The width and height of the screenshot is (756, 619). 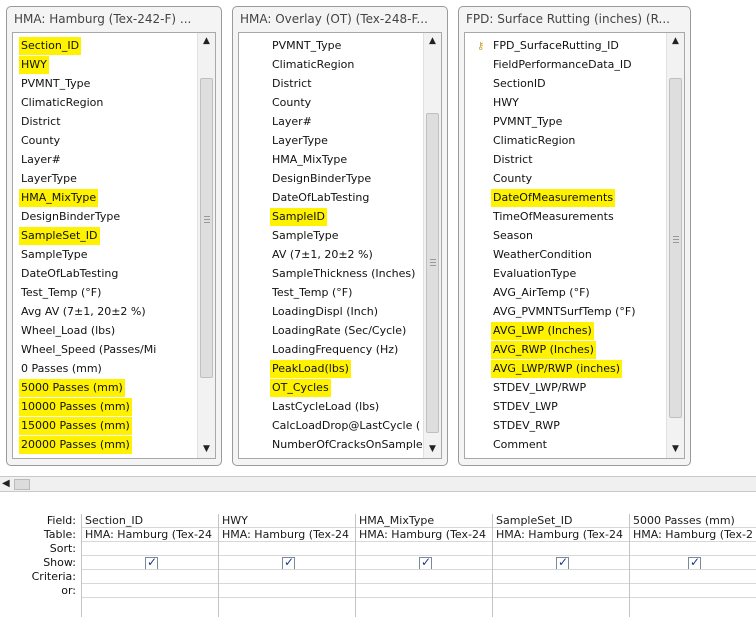 What do you see at coordinates (693, 521) in the screenshot?
I see `grid-cell-field: 5000 Passes (mm)` at bounding box center [693, 521].